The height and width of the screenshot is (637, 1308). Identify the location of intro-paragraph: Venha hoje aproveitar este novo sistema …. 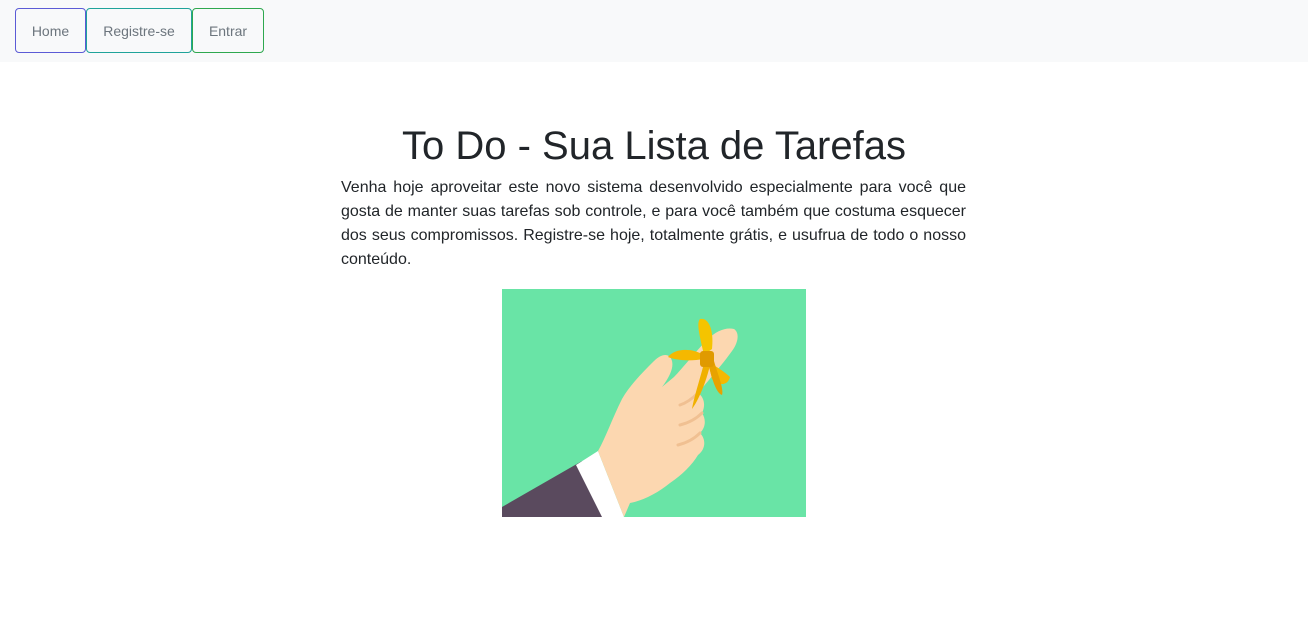
(653, 223).